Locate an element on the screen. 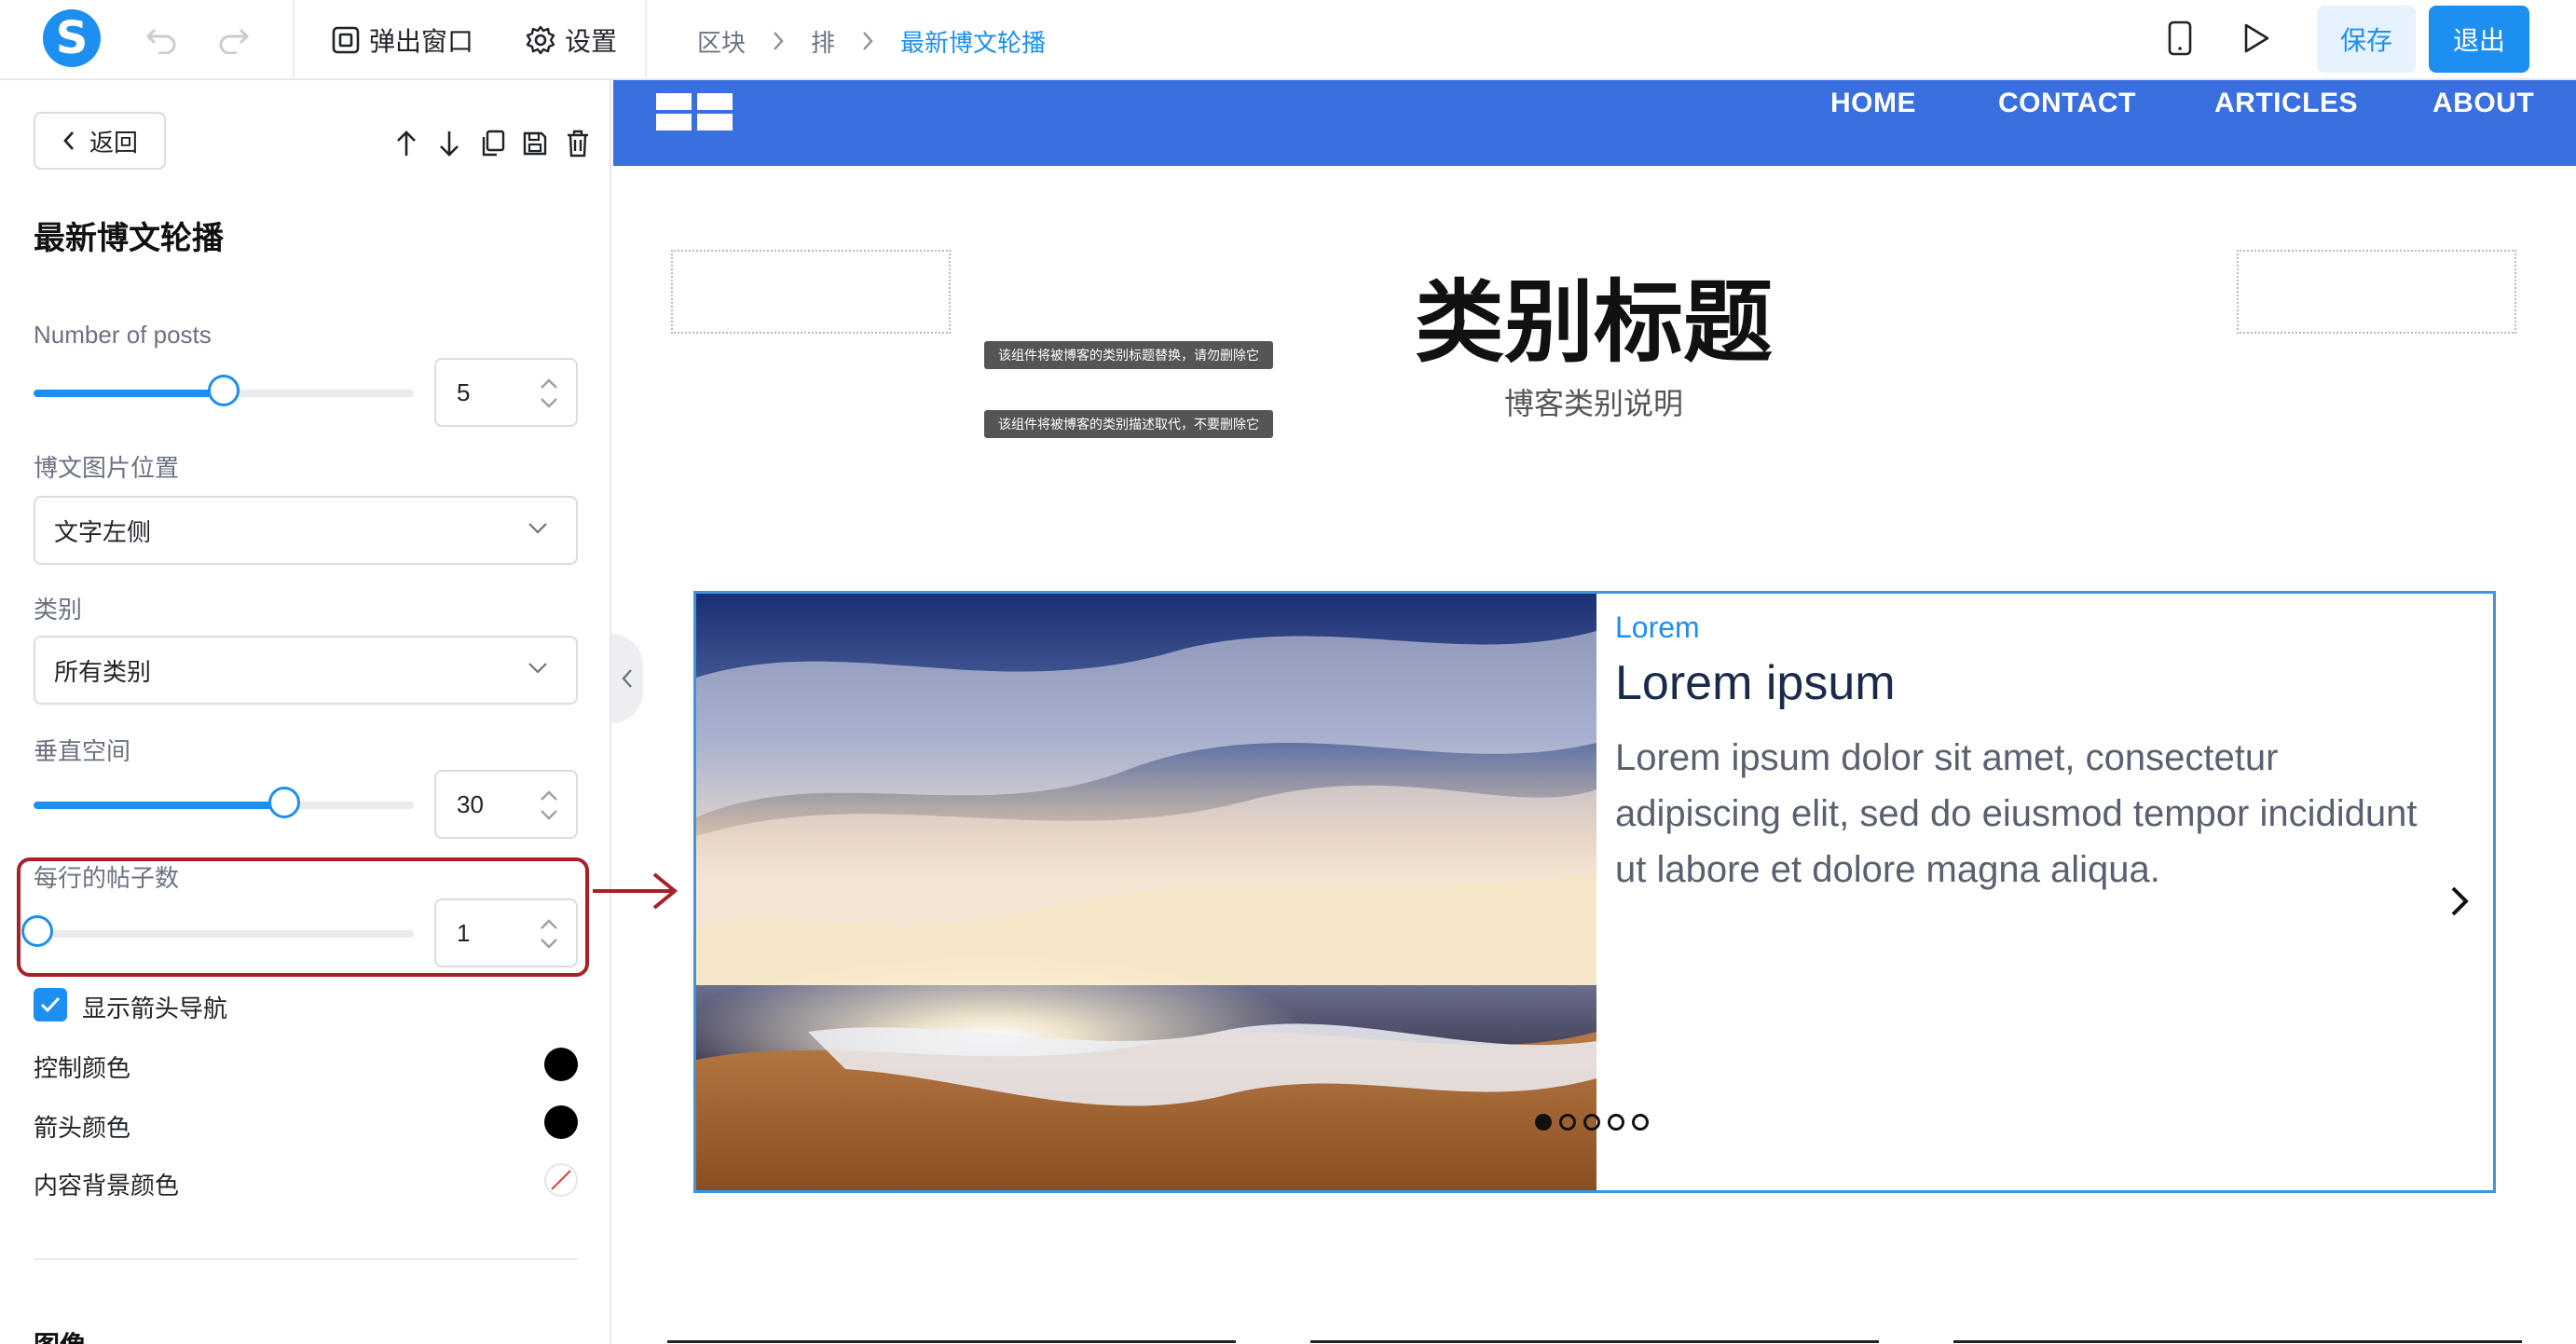 The image size is (2576, 1344). carousel-dots is located at coordinates (1592, 1123).